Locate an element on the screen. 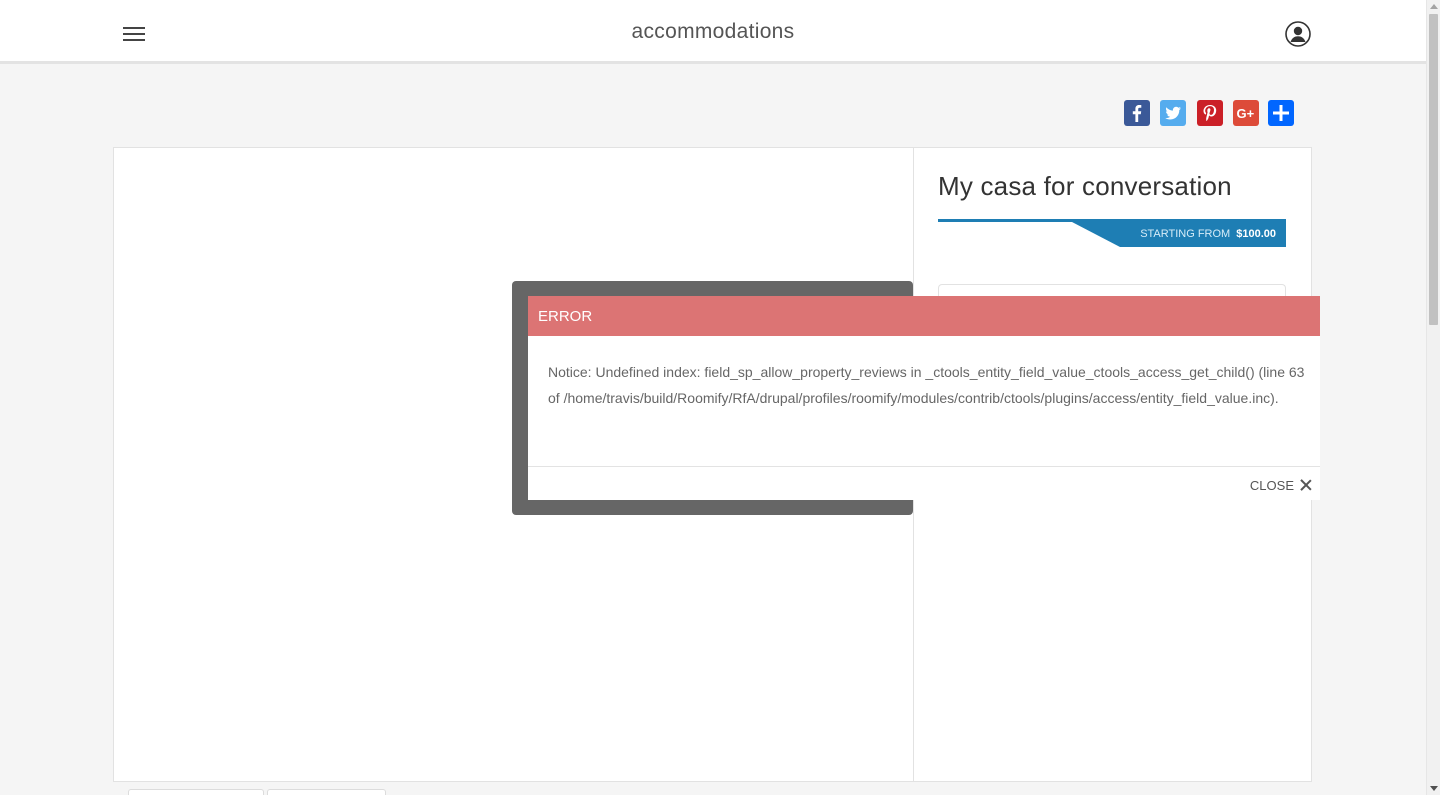 This screenshot has width=1440, height=795. user-account-icon is located at coordinates (1298, 34).